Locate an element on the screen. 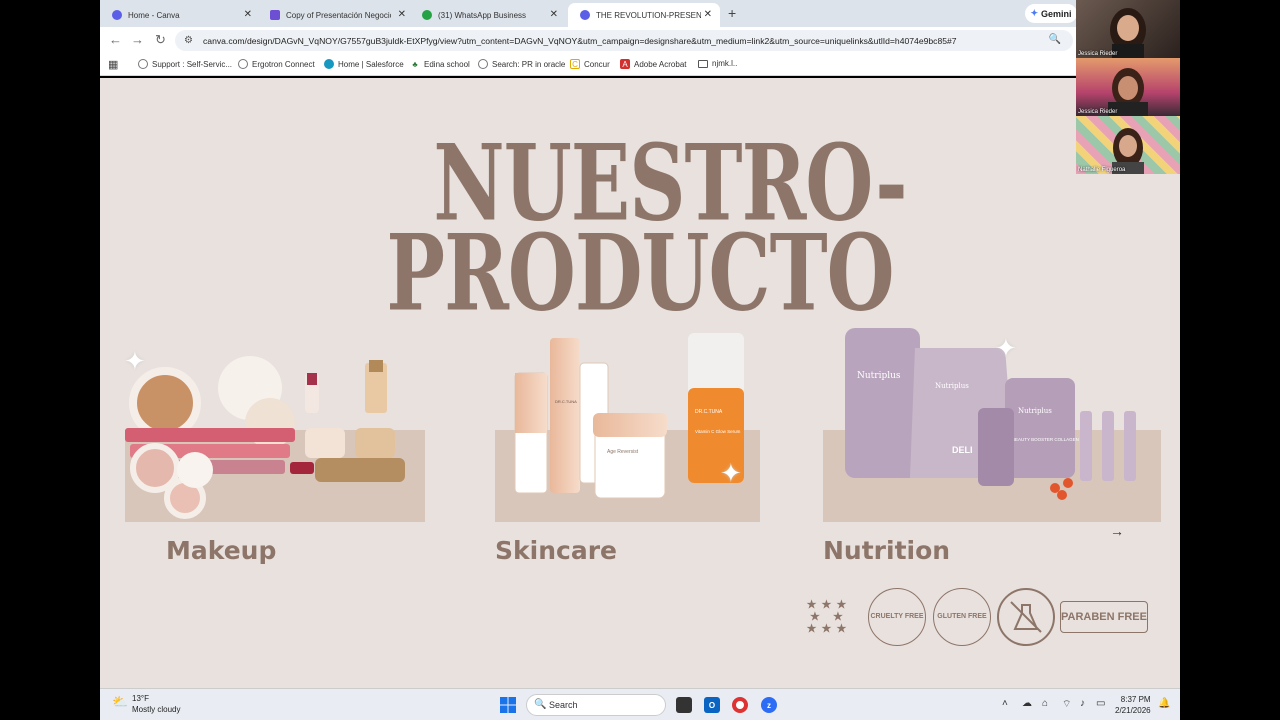 This screenshot has height=720, width=1280. bookmark-acrobat: A Adobe Acrobat is located at coordinates (653, 64).